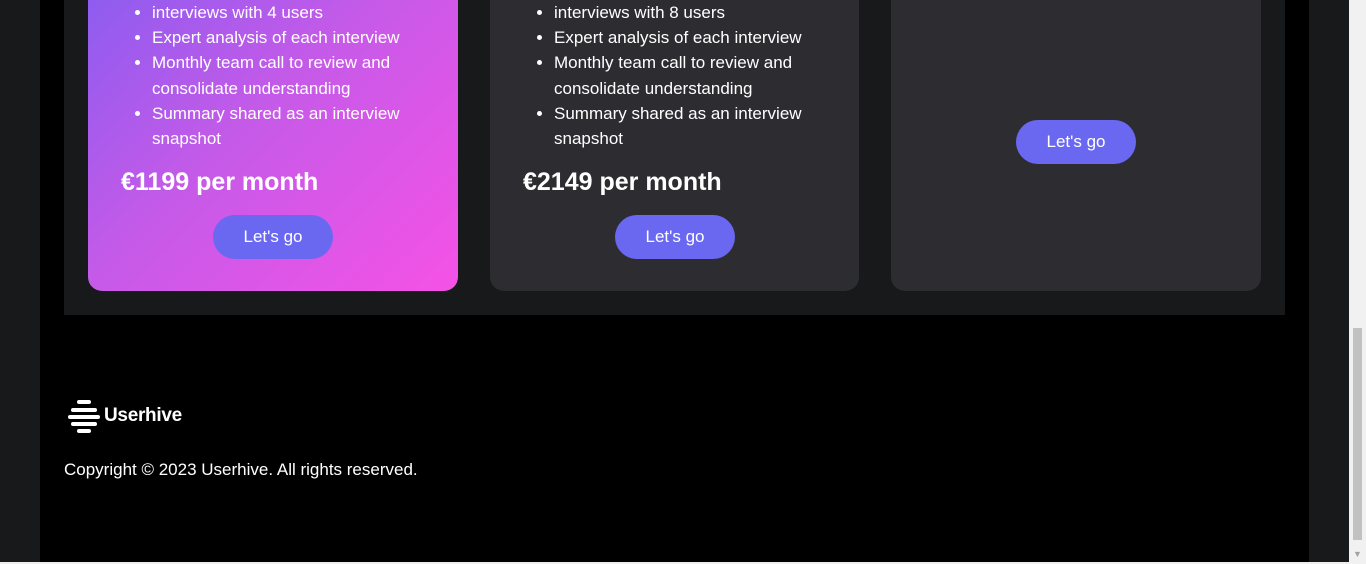  Describe the element at coordinates (1357, 434) in the screenshot. I see `scrollbar-thumb` at that location.